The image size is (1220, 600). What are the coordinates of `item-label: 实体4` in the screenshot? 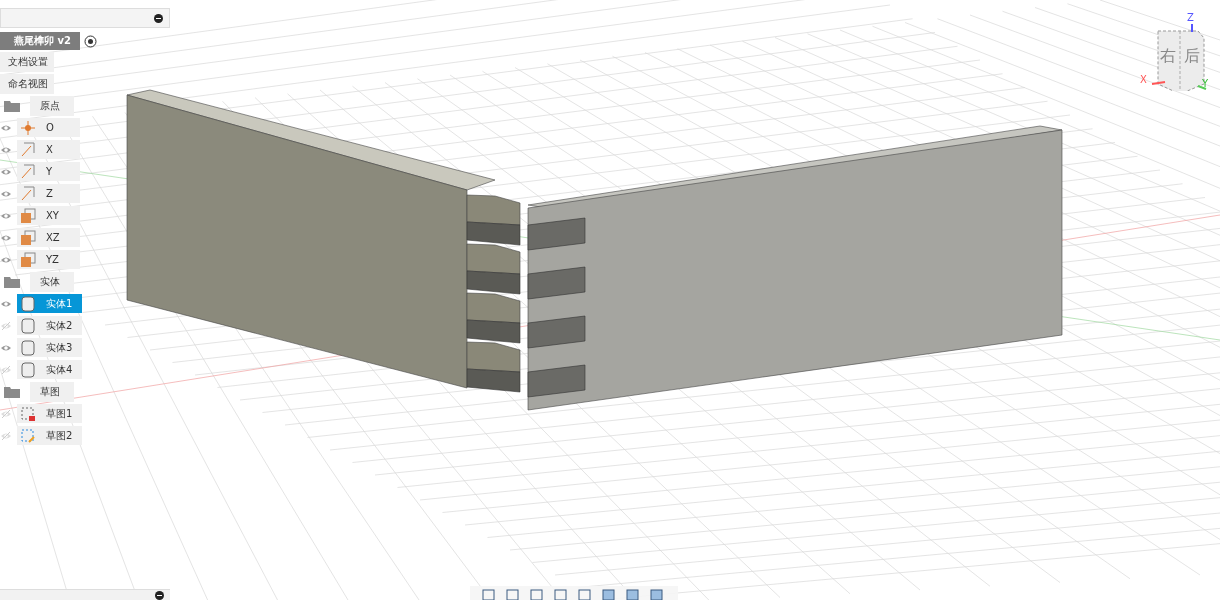 It's located at (59, 369).